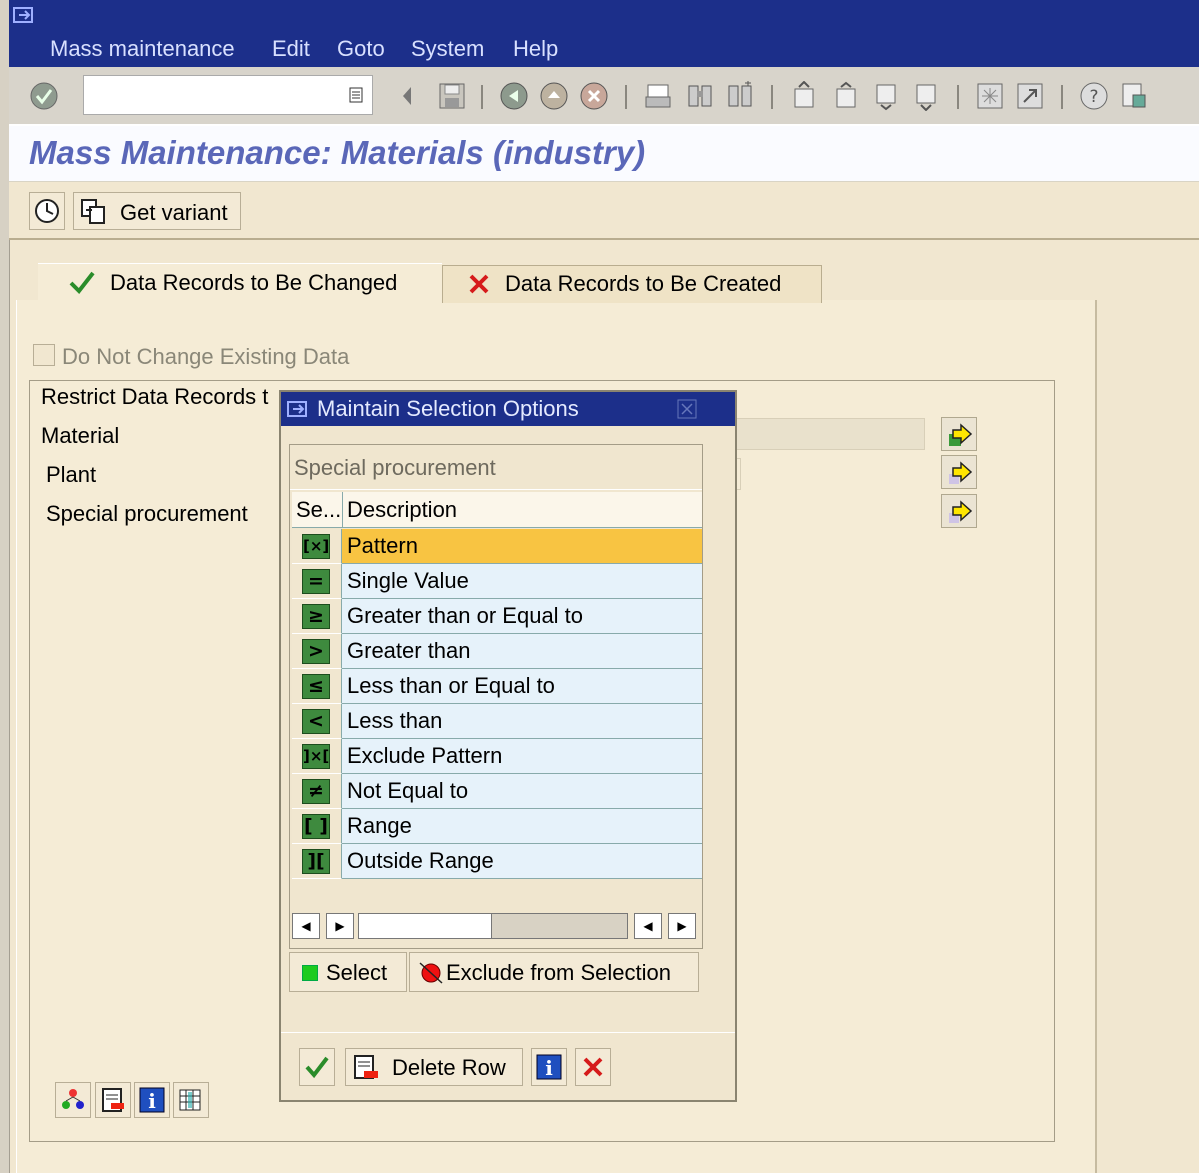 The width and height of the screenshot is (1199, 1173). What do you see at coordinates (142, 49) in the screenshot?
I see `menu-mass-maintenance: Mass maintenance` at bounding box center [142, 49].